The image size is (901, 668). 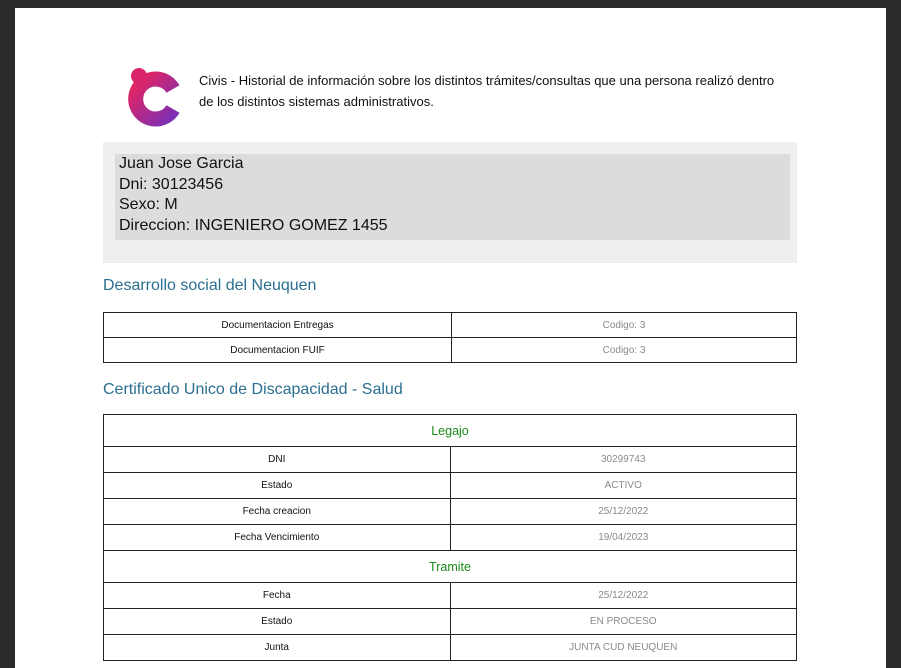 I want to click on row-value: EN PROCESO, so click(x=623, y=621).